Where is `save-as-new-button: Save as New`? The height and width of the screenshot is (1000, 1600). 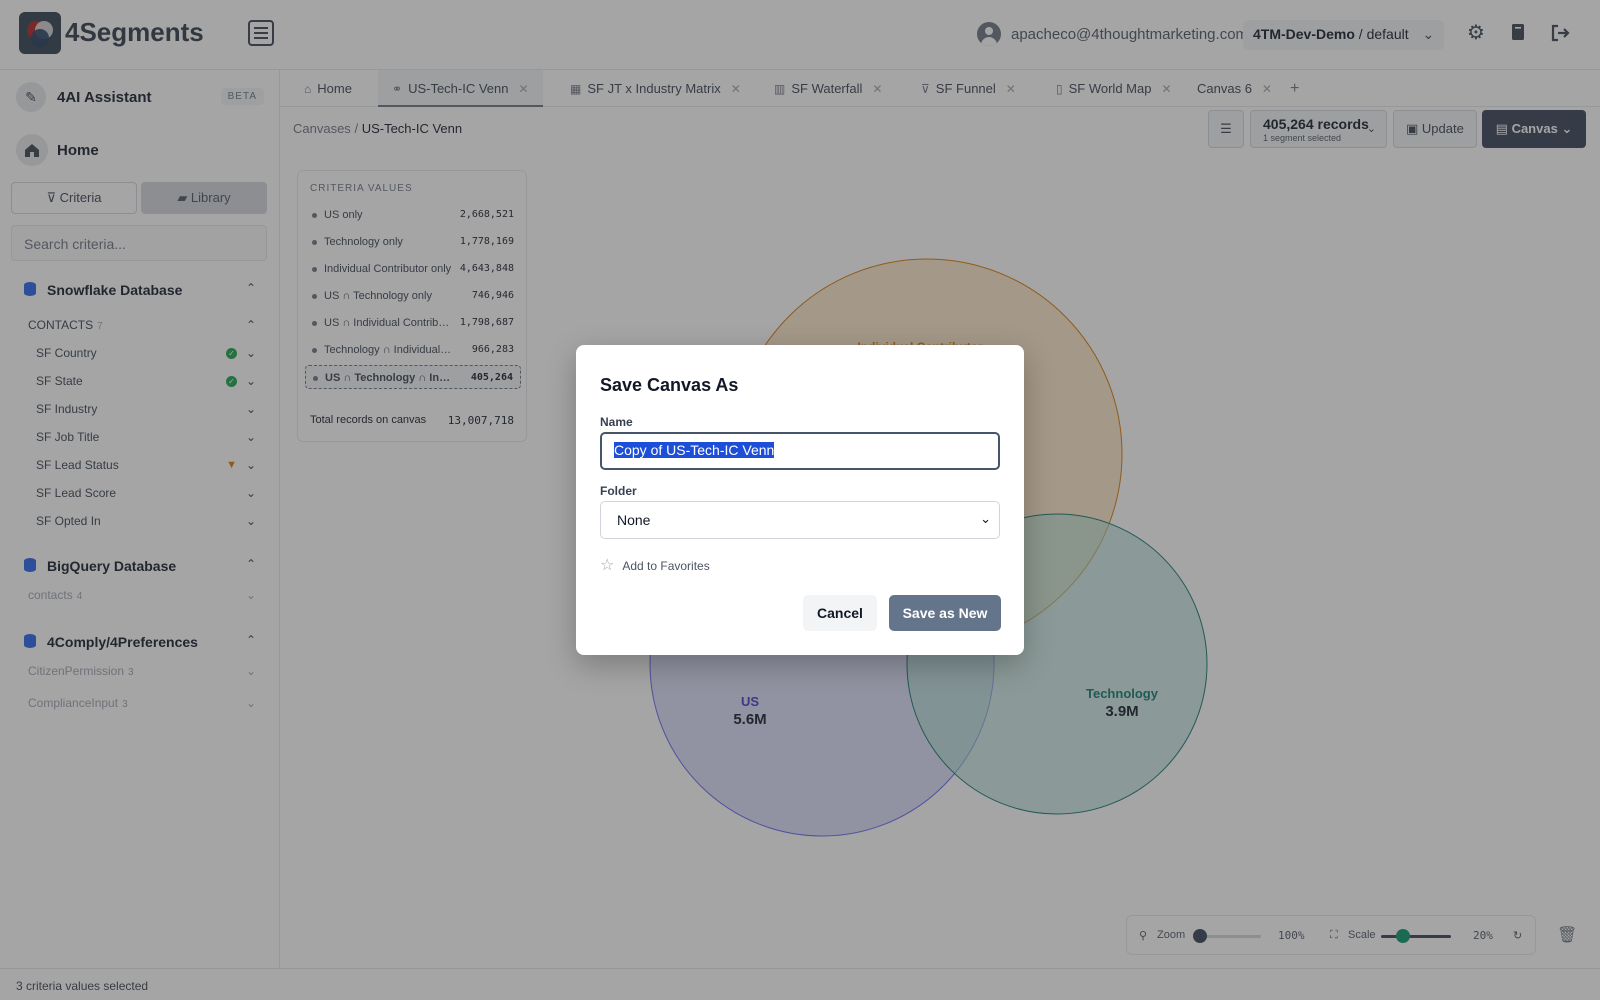 save-as-new-button: Save as New is located at coordinates (945, 613).